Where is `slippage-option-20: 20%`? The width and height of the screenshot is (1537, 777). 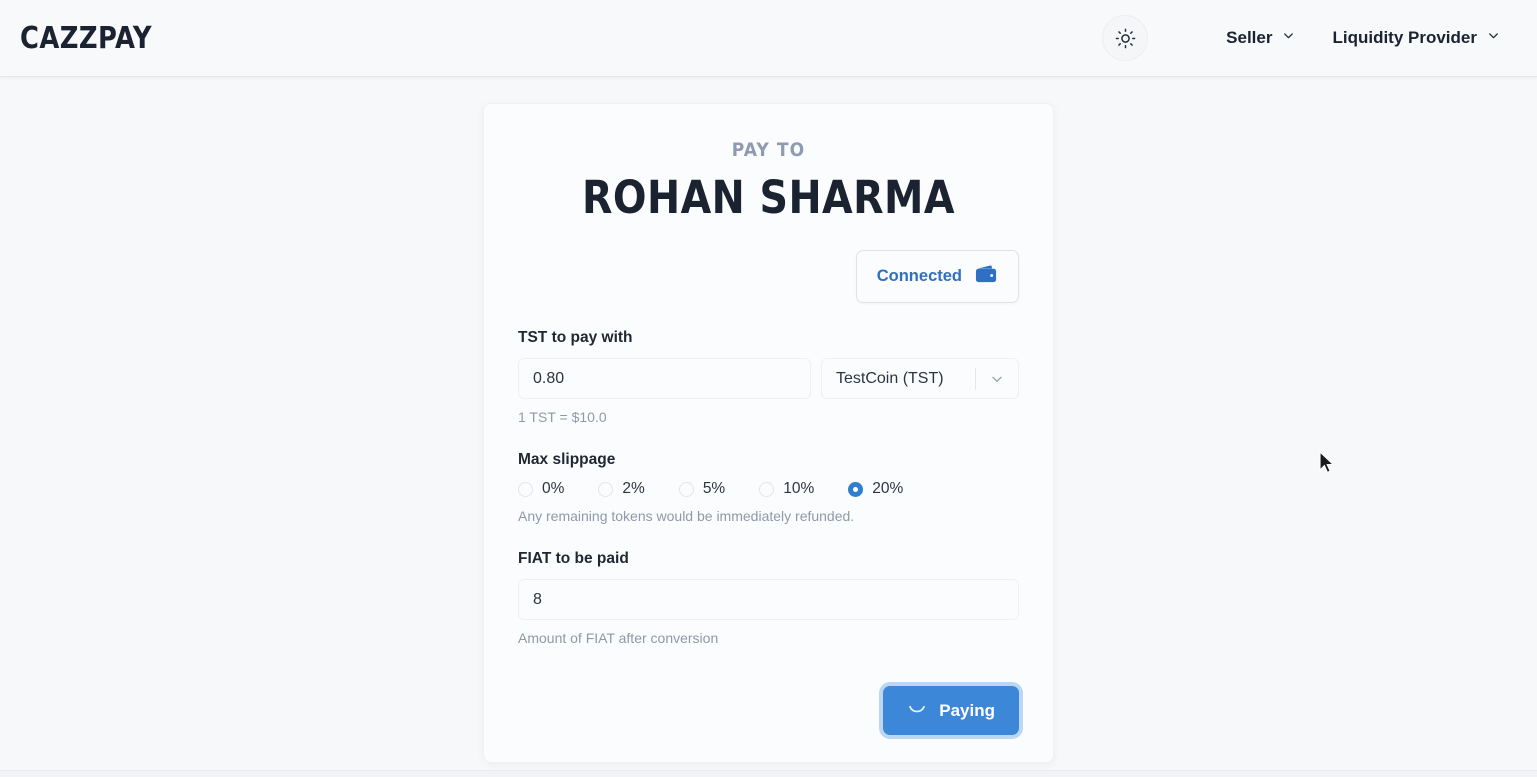
slippage-option-20: 20% is located at coordinates (875, 489).